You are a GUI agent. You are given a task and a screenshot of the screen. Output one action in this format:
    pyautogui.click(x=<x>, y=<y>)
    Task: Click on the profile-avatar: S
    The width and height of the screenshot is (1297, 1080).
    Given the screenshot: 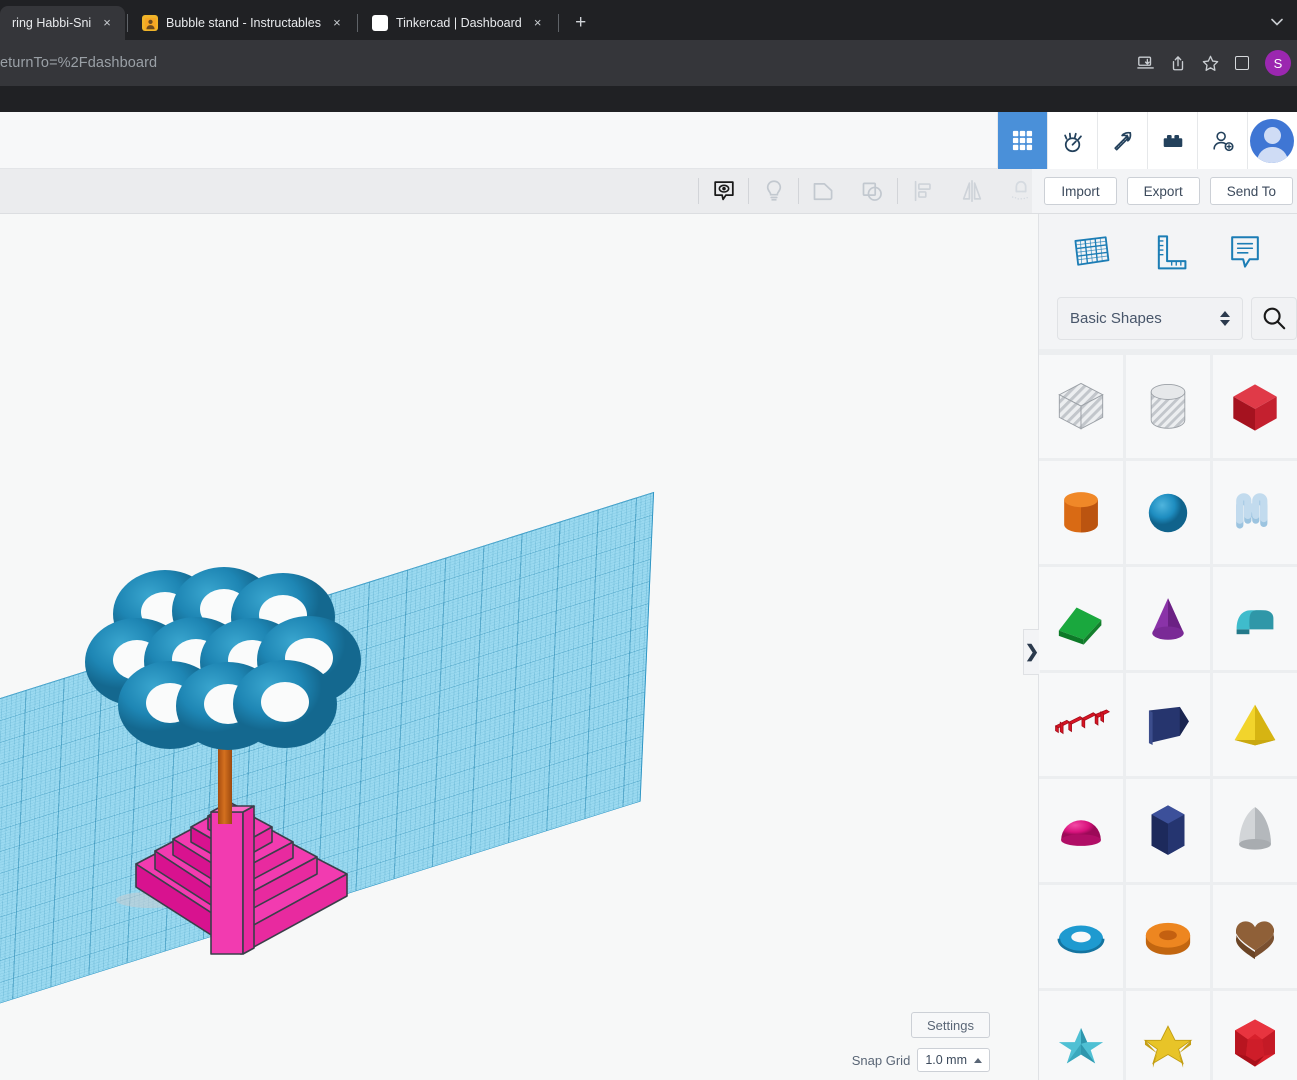 What is the action you would take?
    pyautogui.click(x=1278, y=63)
    